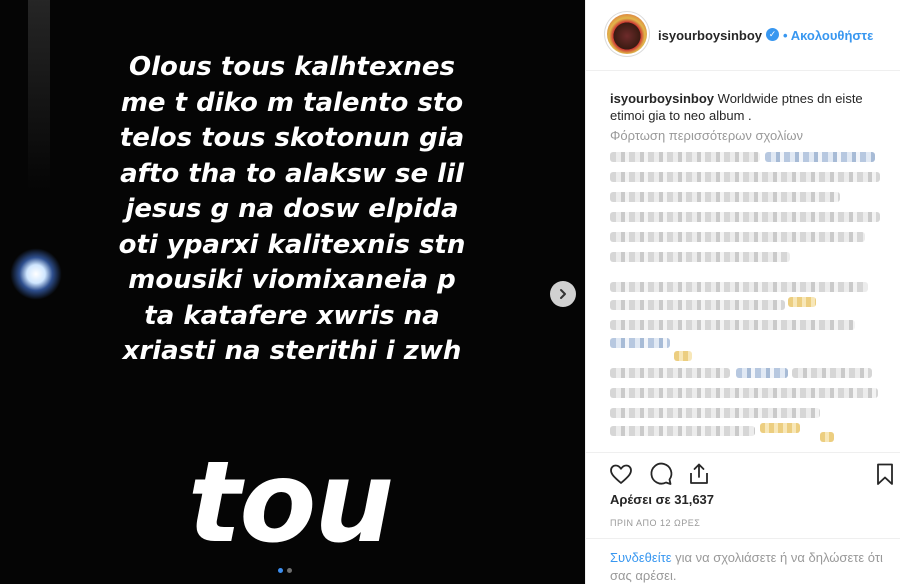 This screenshot has width=900, height=585. What do you see at coordinates (292, 244) in the screenshot?
I see `story-line: oti yparxi kalitexnis stn` at bounding box center [292, 244].